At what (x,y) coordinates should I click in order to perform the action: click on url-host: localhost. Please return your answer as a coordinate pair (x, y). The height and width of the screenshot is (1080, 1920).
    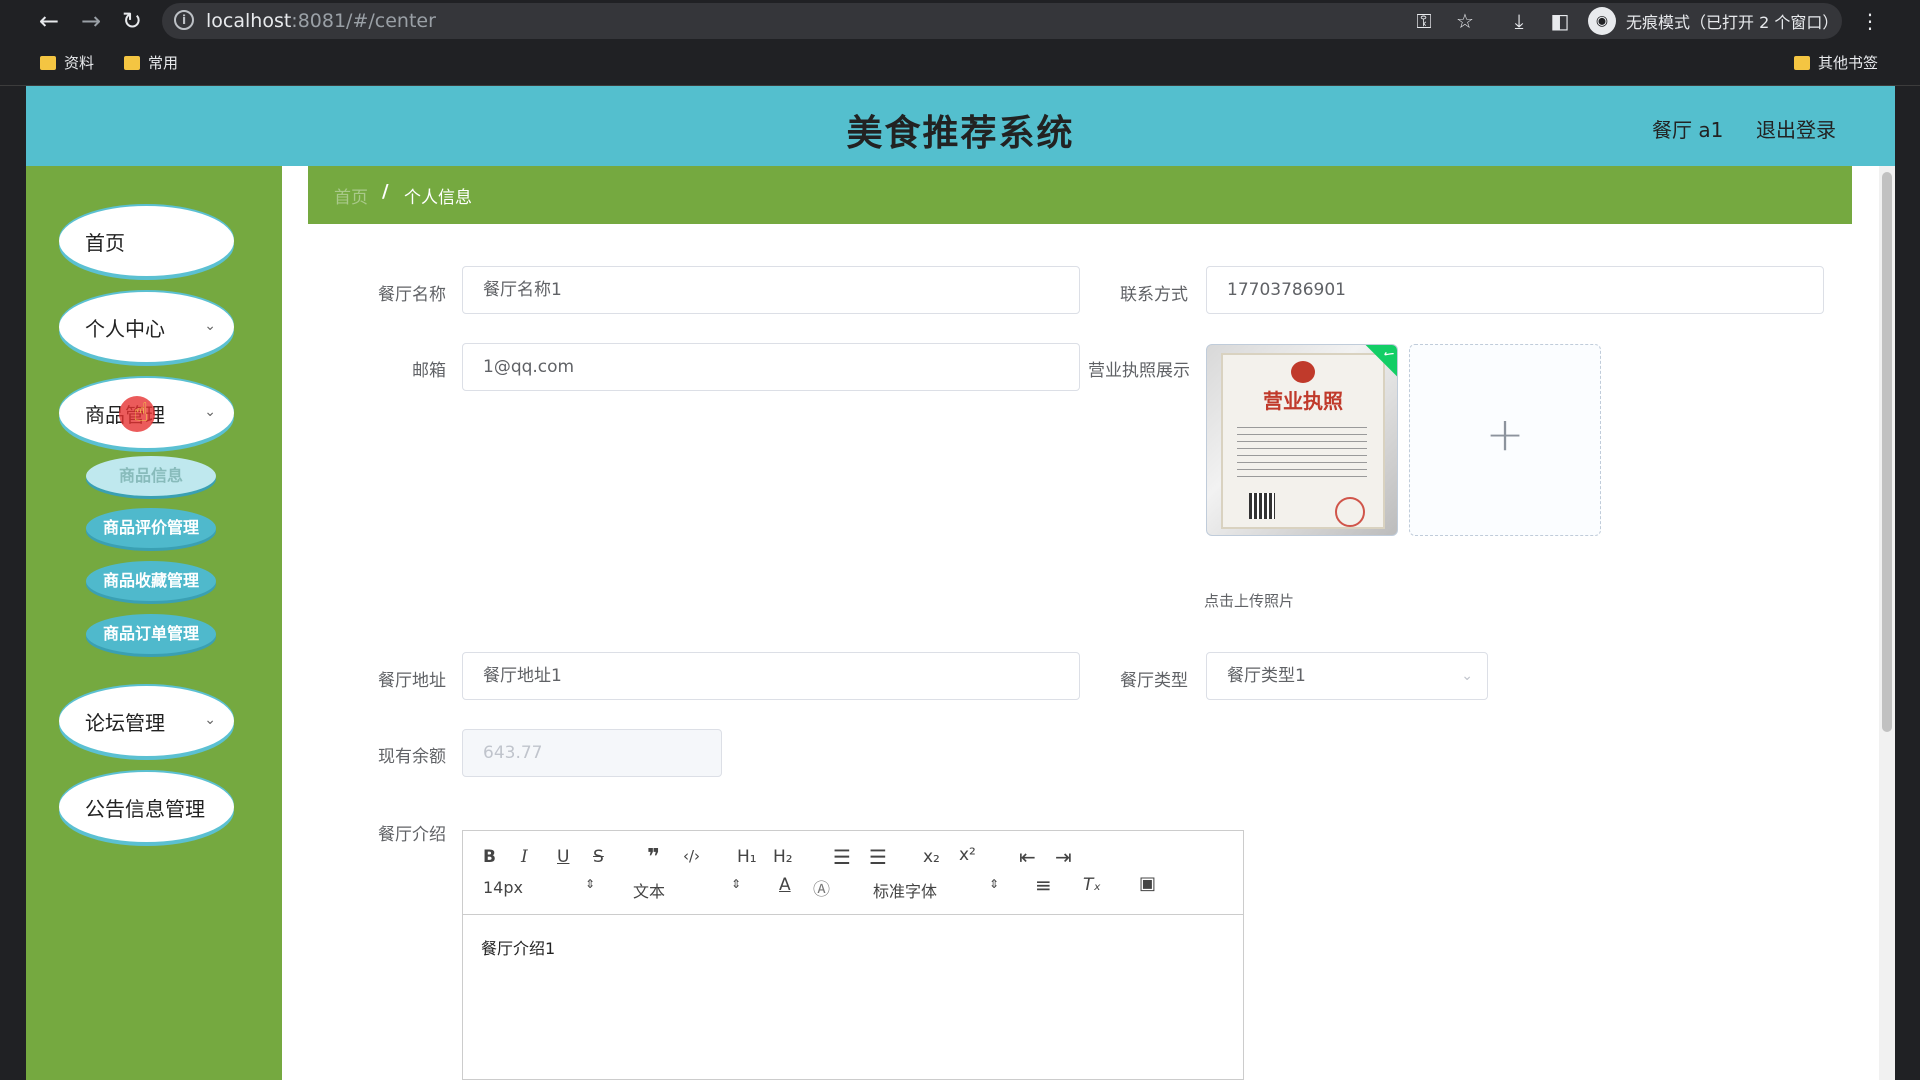
    Looking at the image, I should click on (249, 21).